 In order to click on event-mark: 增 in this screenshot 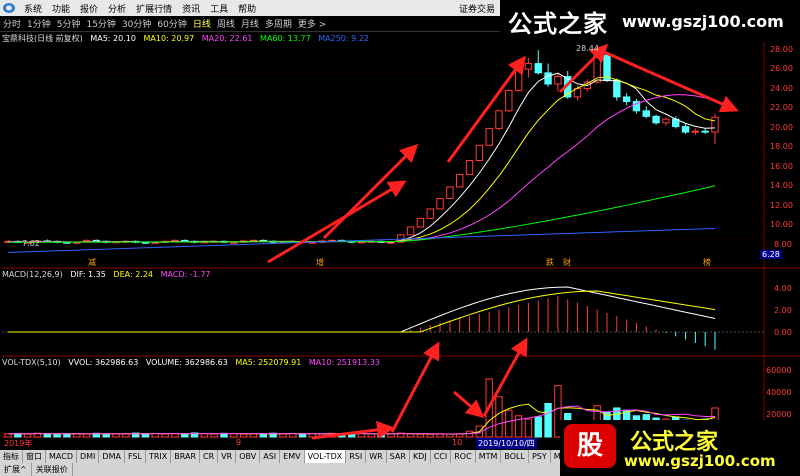, I will do `click(320, 263)`.